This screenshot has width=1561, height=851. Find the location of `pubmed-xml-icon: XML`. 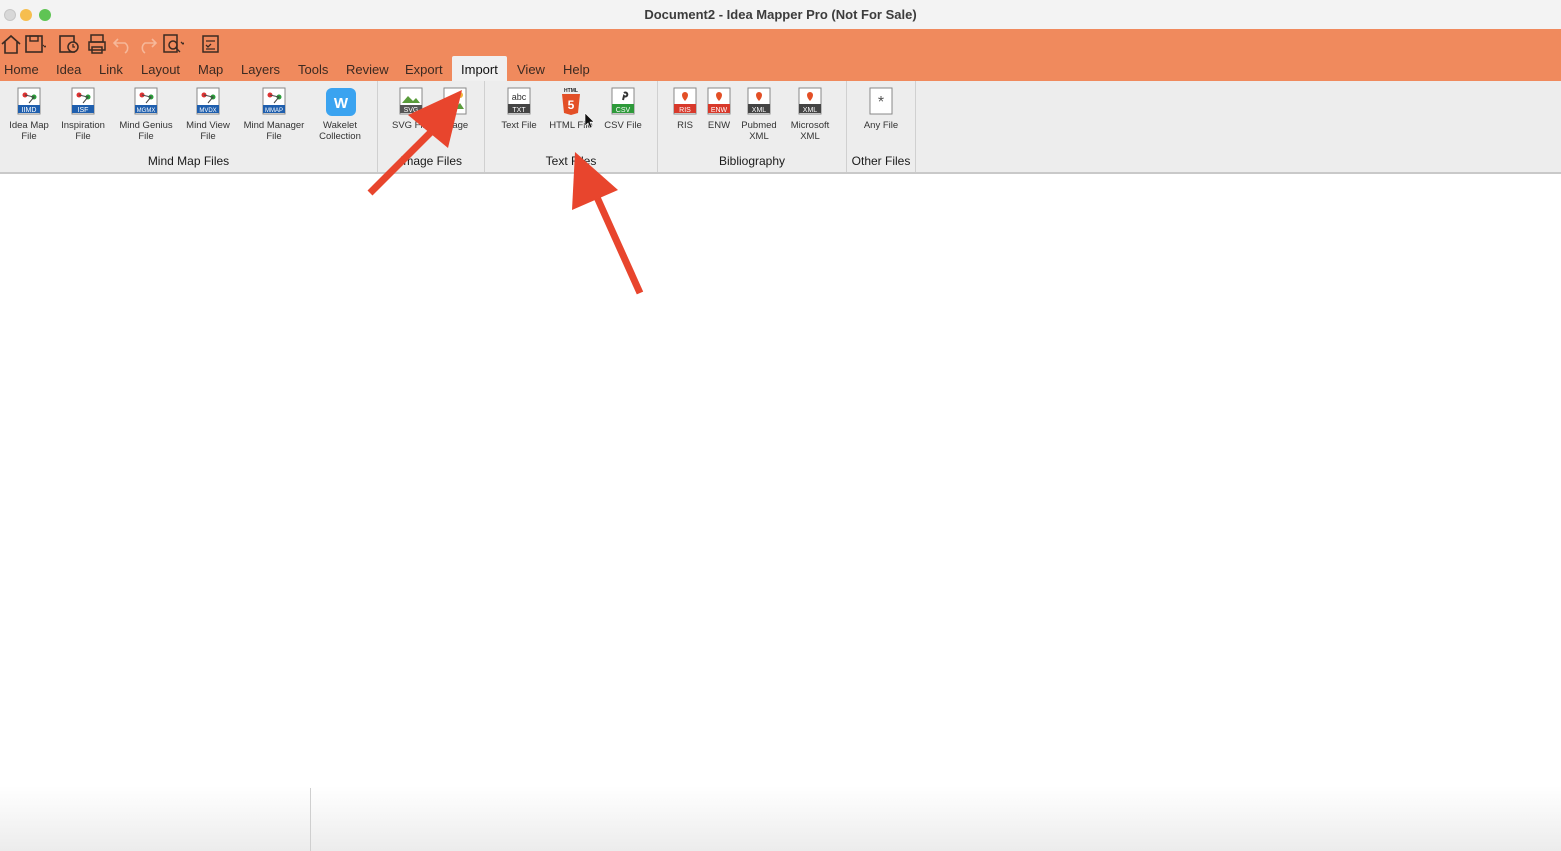

pubmed-xml-icon: XML is located at coordinates (759, 102).